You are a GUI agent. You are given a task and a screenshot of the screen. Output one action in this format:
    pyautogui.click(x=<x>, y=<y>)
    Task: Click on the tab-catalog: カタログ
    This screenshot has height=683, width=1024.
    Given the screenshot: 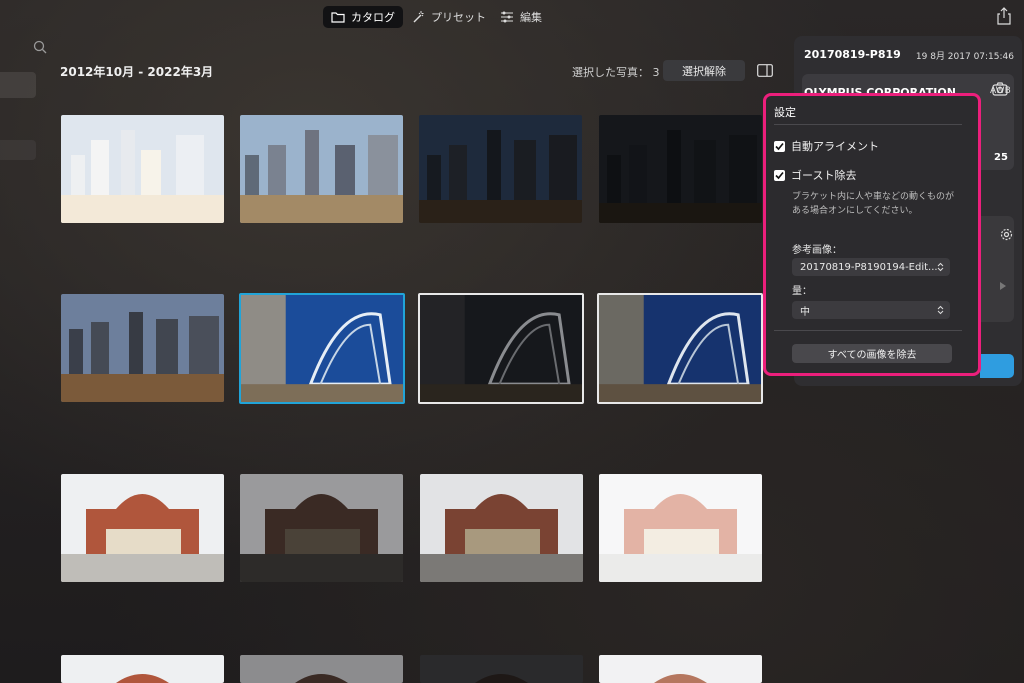 What is the action you would take?
    pyautogui.click(x=363, y=17)
    